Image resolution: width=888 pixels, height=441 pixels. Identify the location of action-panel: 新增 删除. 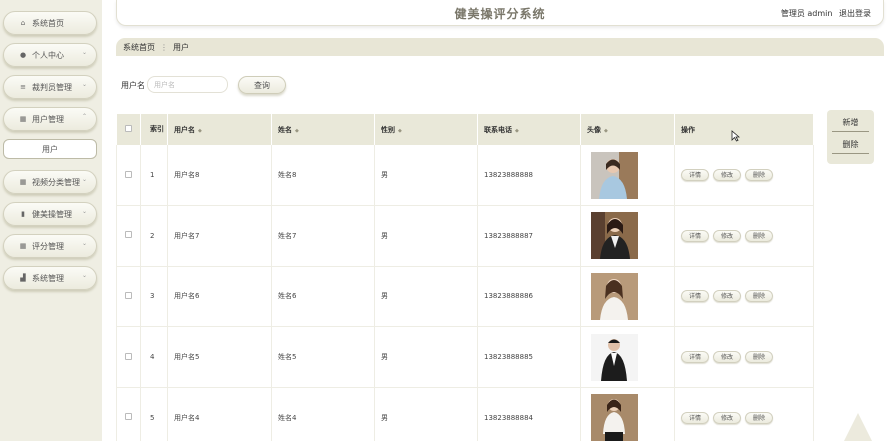
(850, 137).